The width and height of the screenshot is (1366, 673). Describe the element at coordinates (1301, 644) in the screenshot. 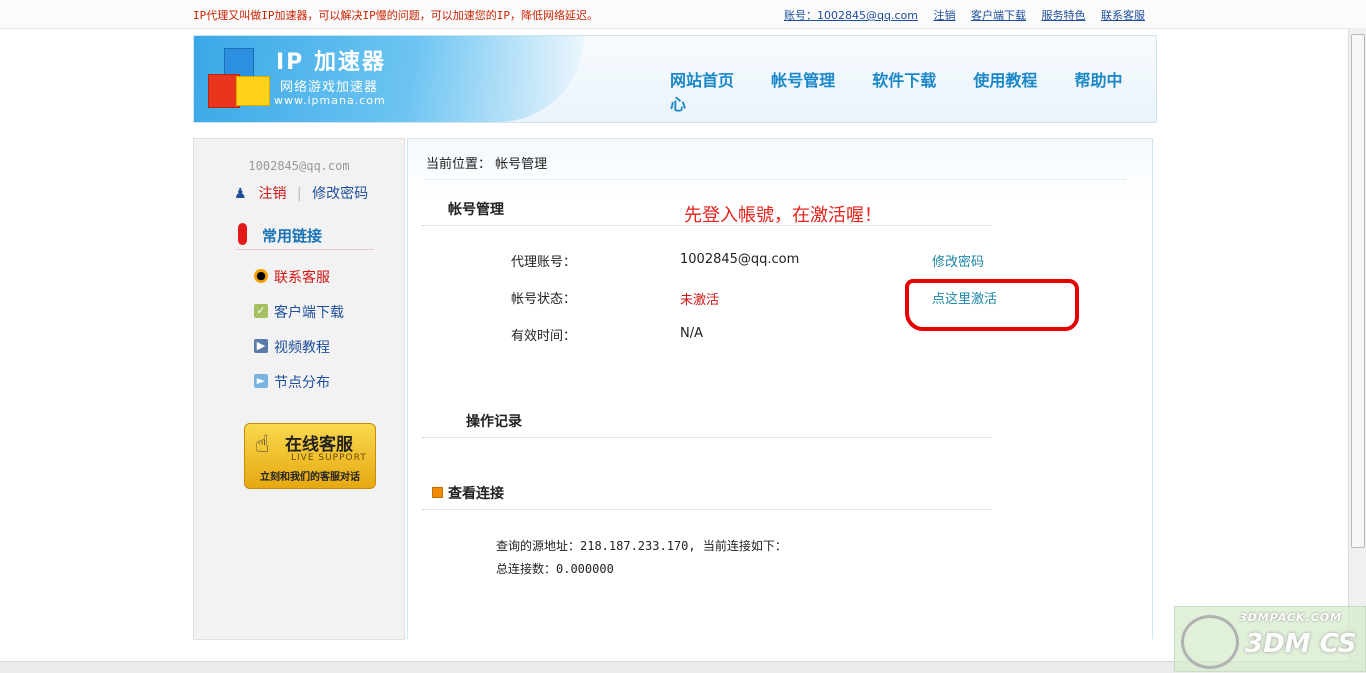

I see `watermark-title: 3DM CS` at that location.